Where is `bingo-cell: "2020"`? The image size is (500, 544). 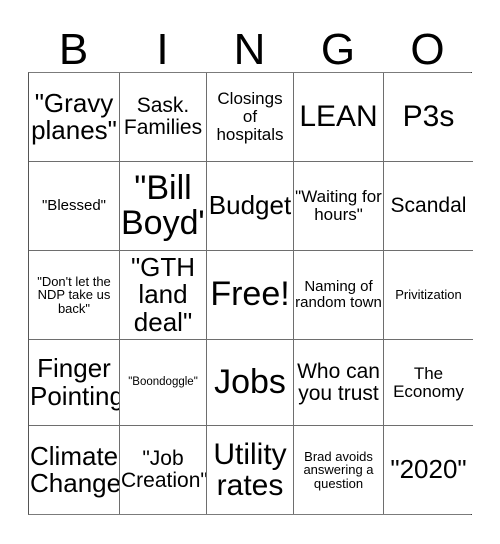 bingo-cell: "2020" is located at coordinates (428, 470).